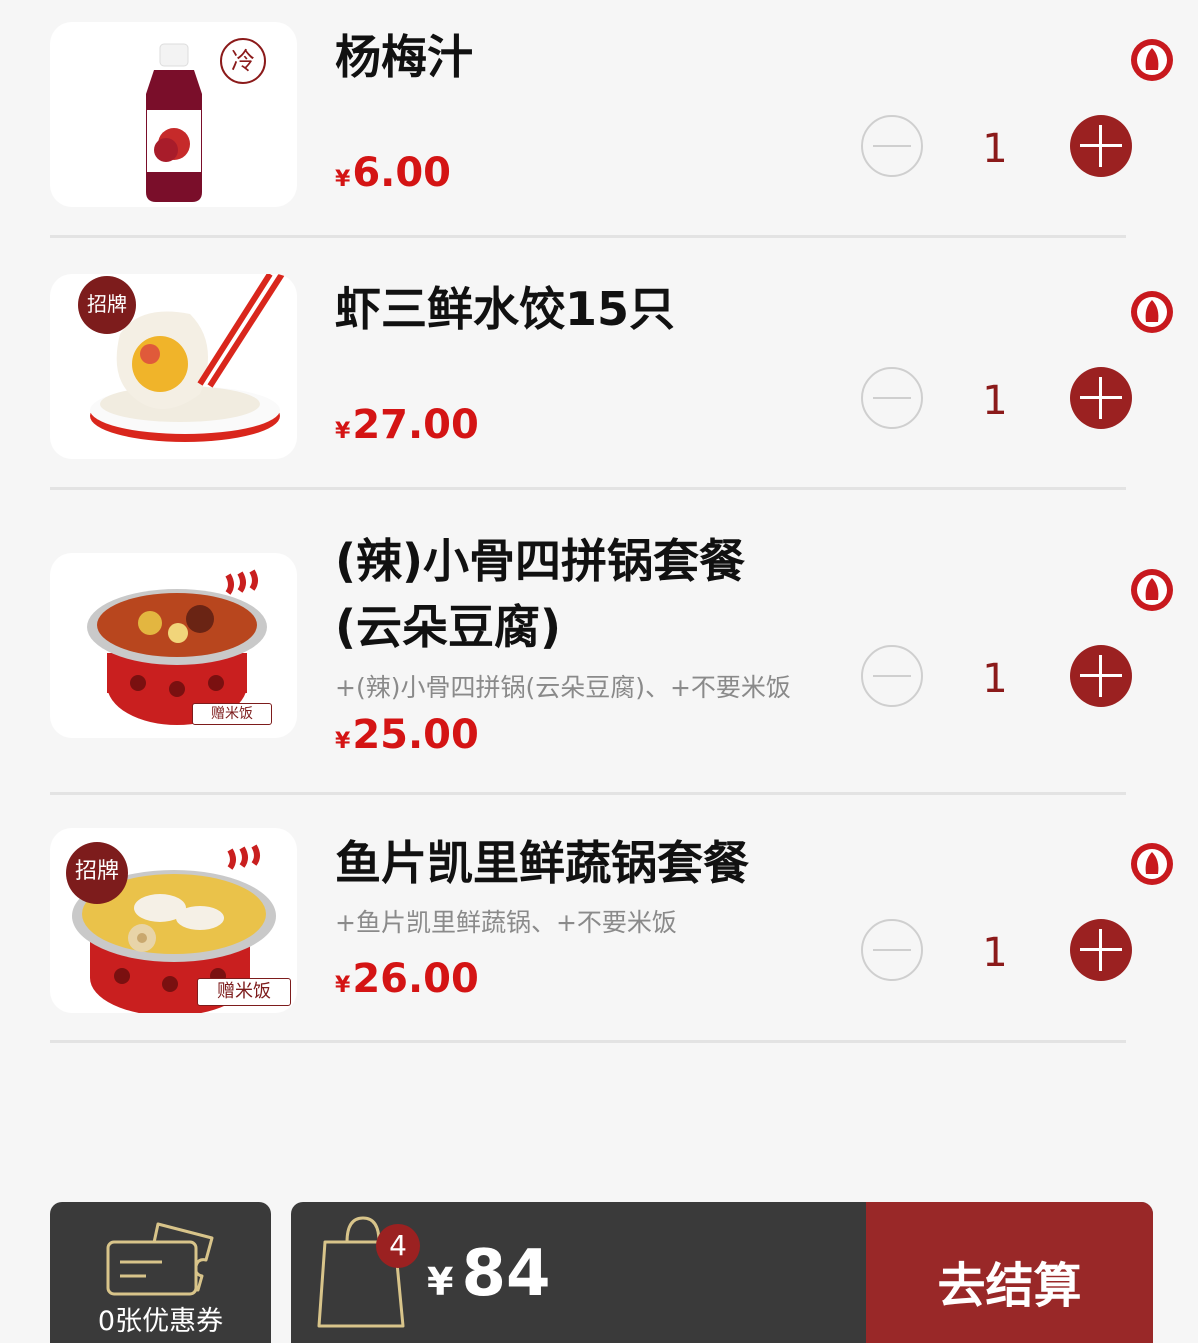  What do you see at coordinates (407, 425) in the screenshot?
I see `item-price: ¥27.00` at bounding box center [407, 425].